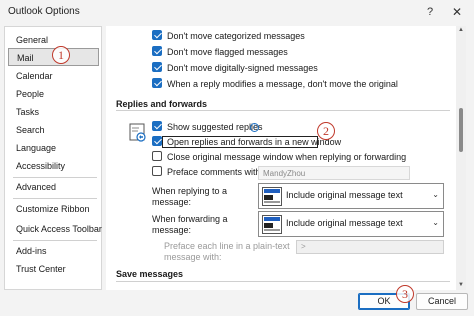  I want to click on section-title-save-messages: Save messages, so click(150, 274).